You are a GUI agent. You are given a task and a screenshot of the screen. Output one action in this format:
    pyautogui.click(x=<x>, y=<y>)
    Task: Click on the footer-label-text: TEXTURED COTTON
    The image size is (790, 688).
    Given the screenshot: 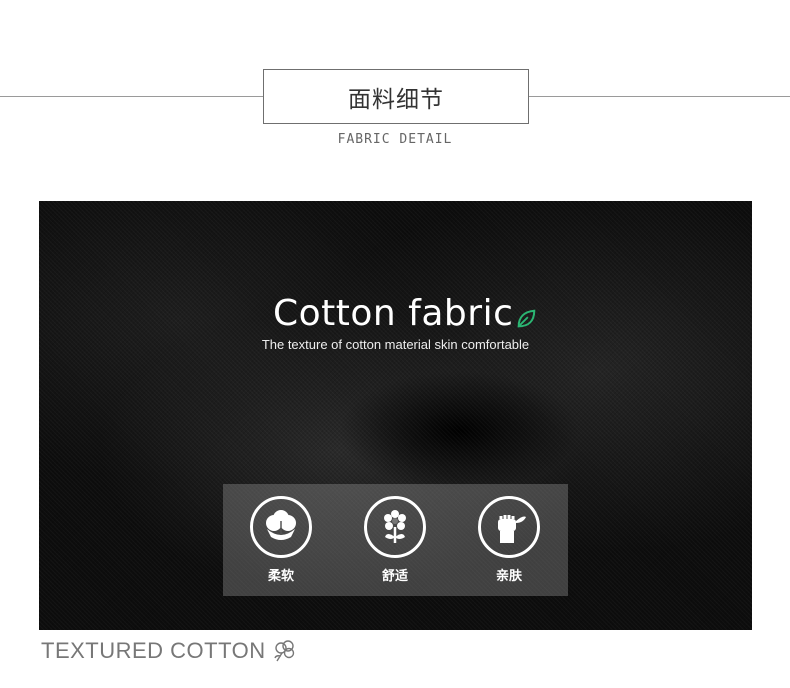 What is the action you would take?
    pyautogui.click(x=153, y=650)
    